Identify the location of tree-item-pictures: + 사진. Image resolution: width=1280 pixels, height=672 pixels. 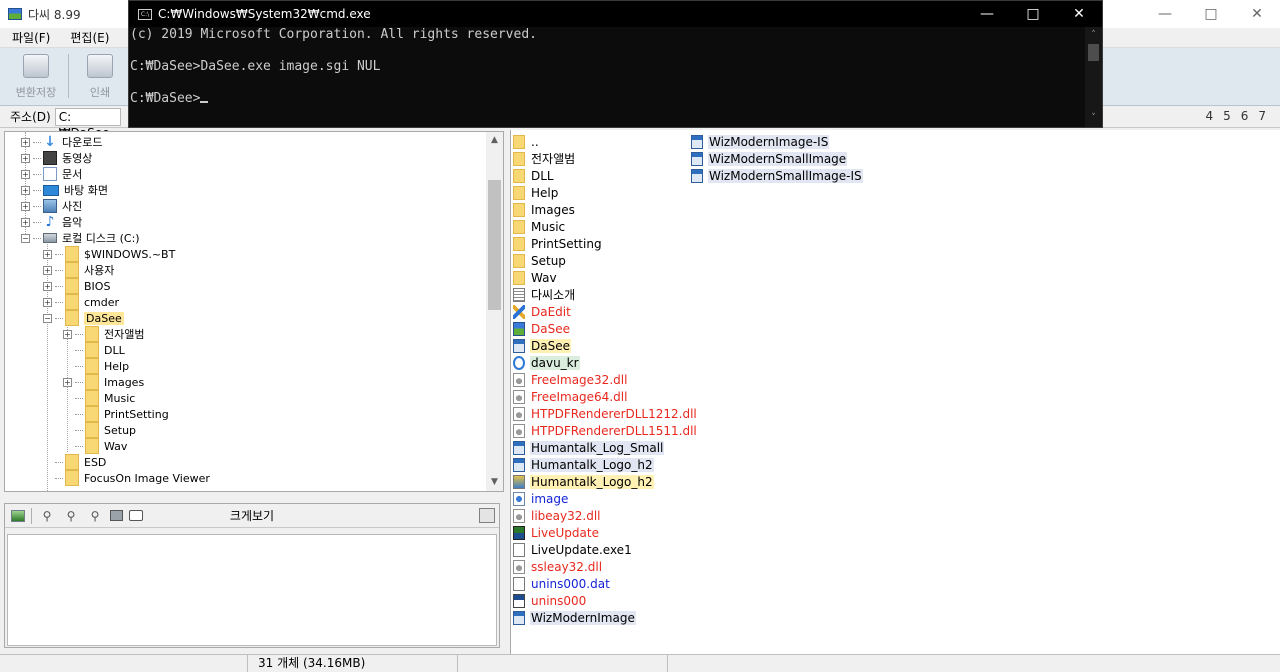
(51, 206).